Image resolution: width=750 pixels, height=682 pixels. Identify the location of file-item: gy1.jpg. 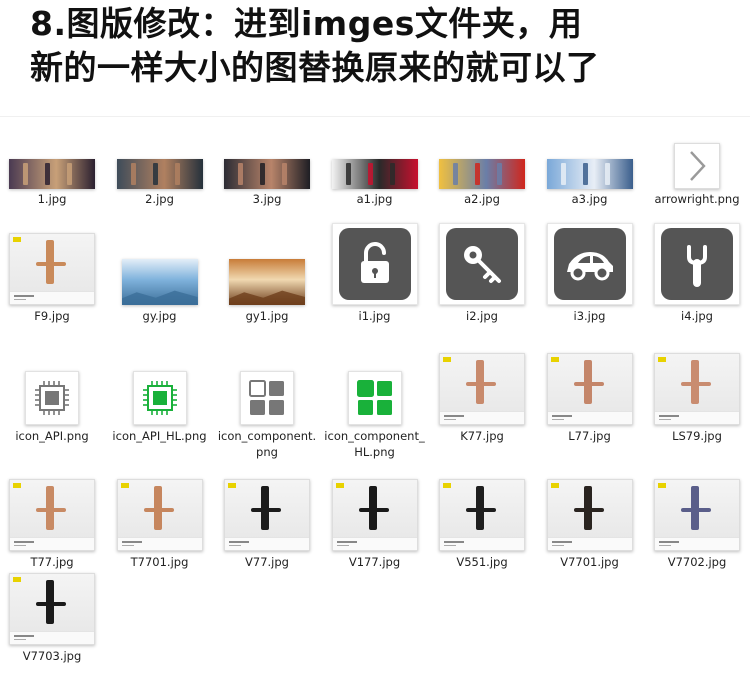
(267, 281).